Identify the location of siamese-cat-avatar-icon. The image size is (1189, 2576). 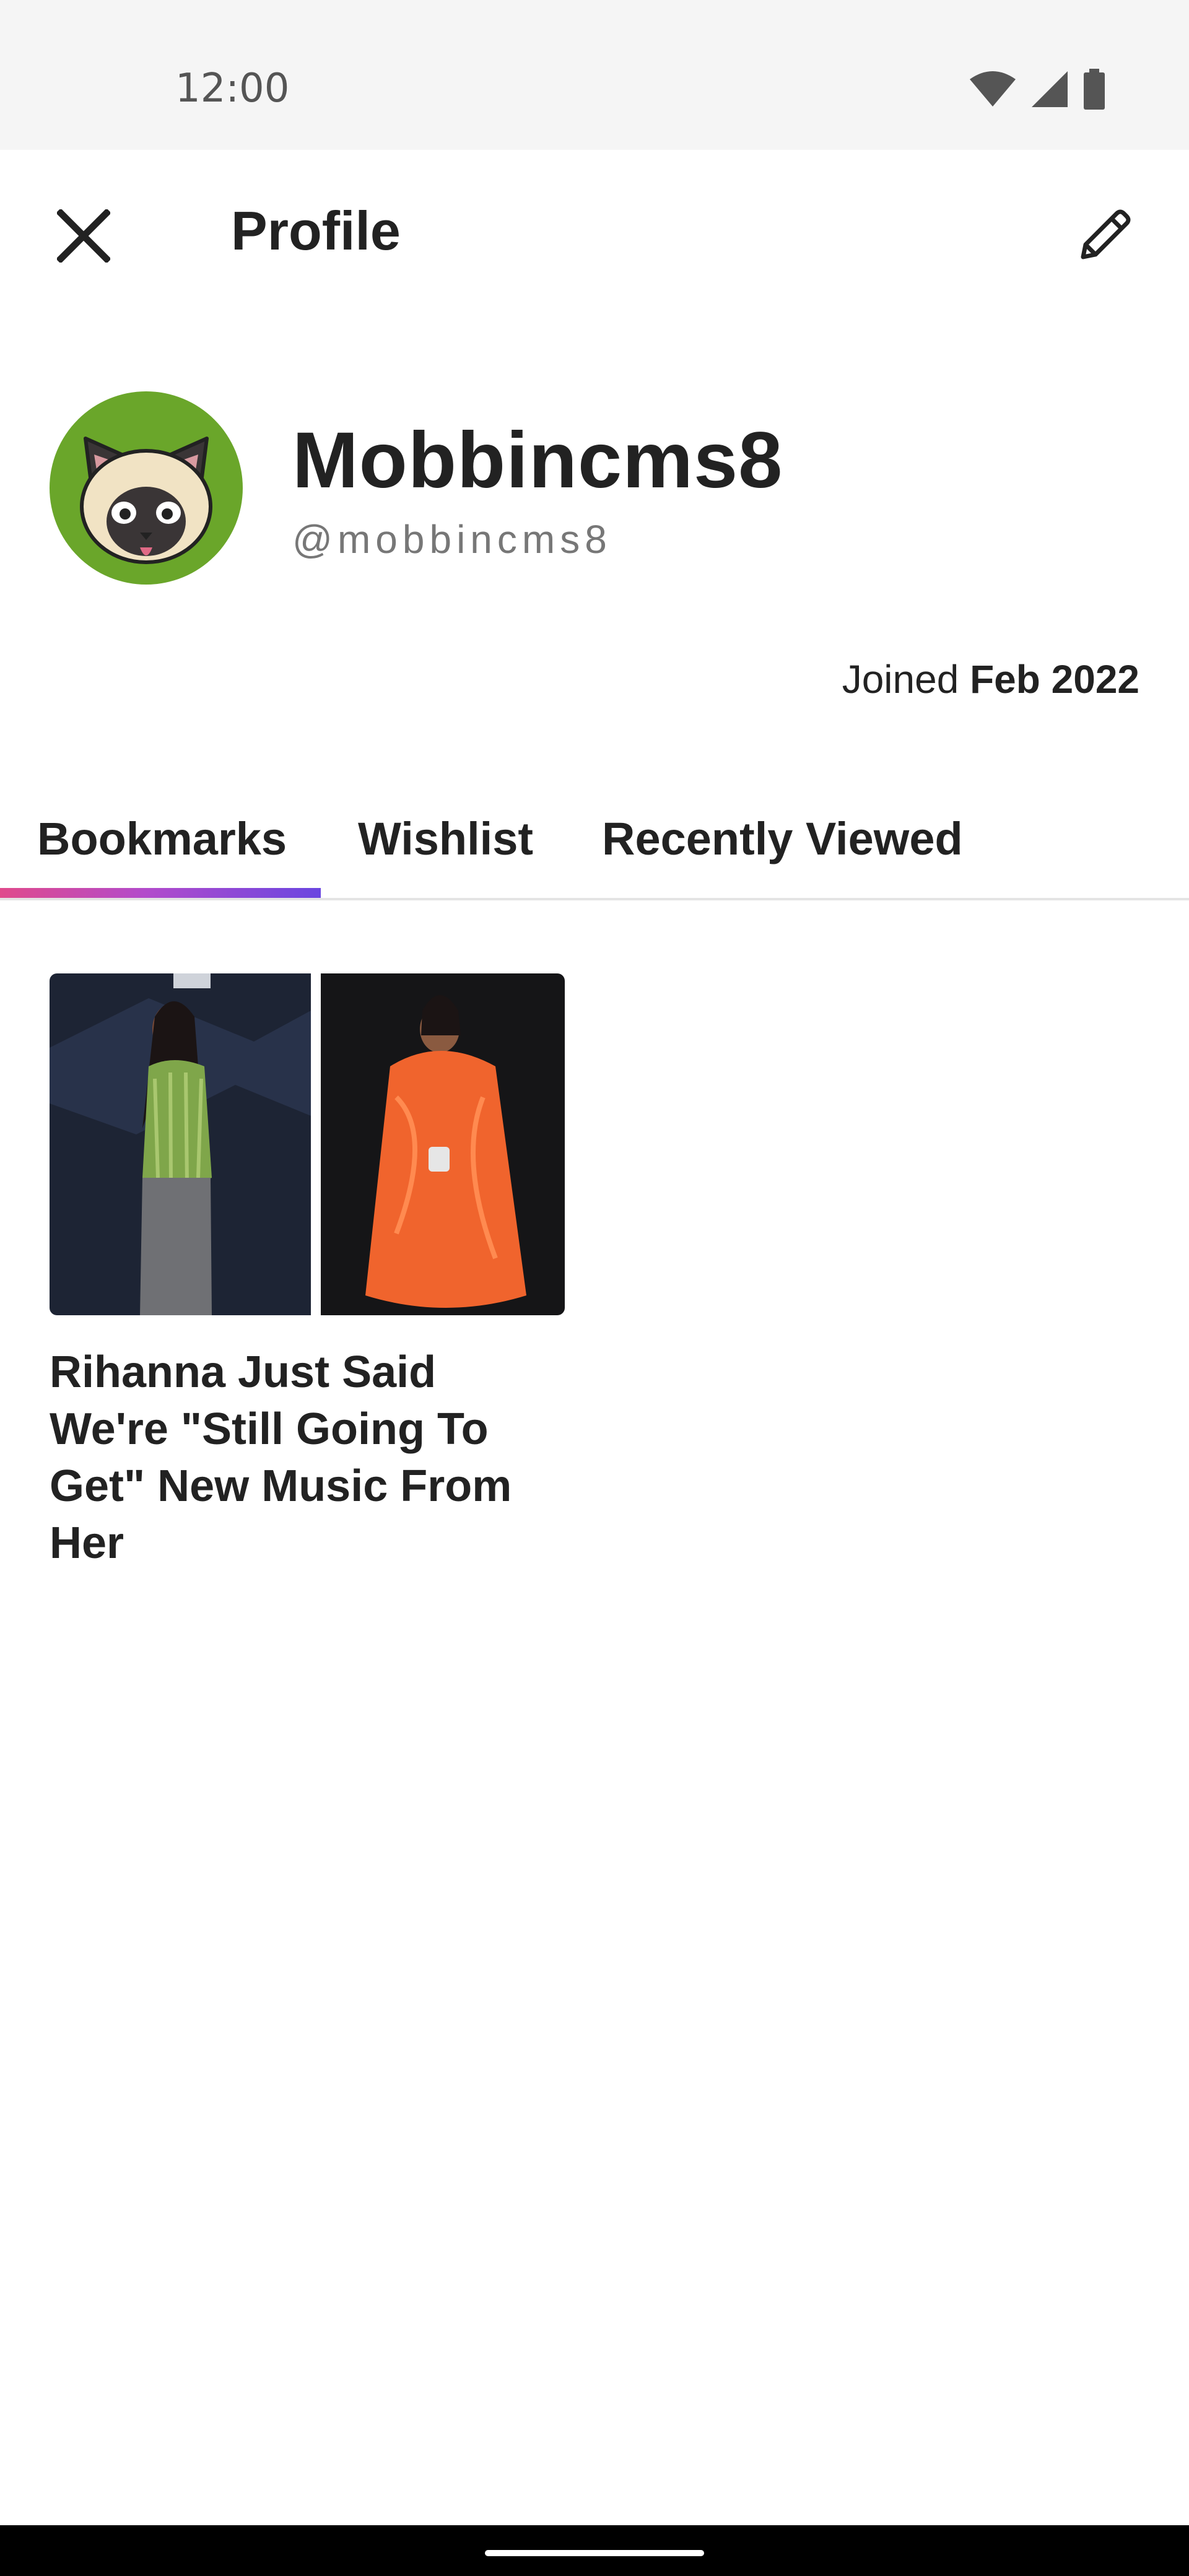
(146, 500).